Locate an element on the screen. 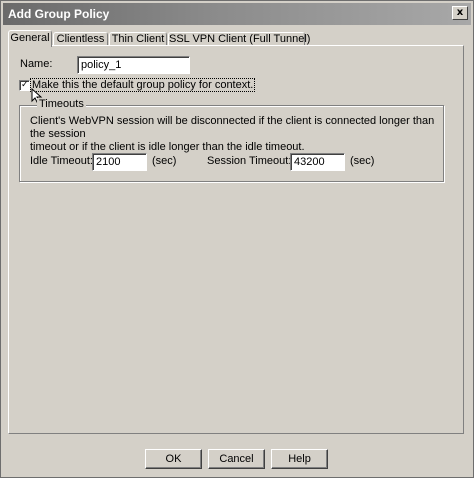 The height and width of the screenshot is (478, 474). name-input: policy_1 is located at coordinates (133, 65).